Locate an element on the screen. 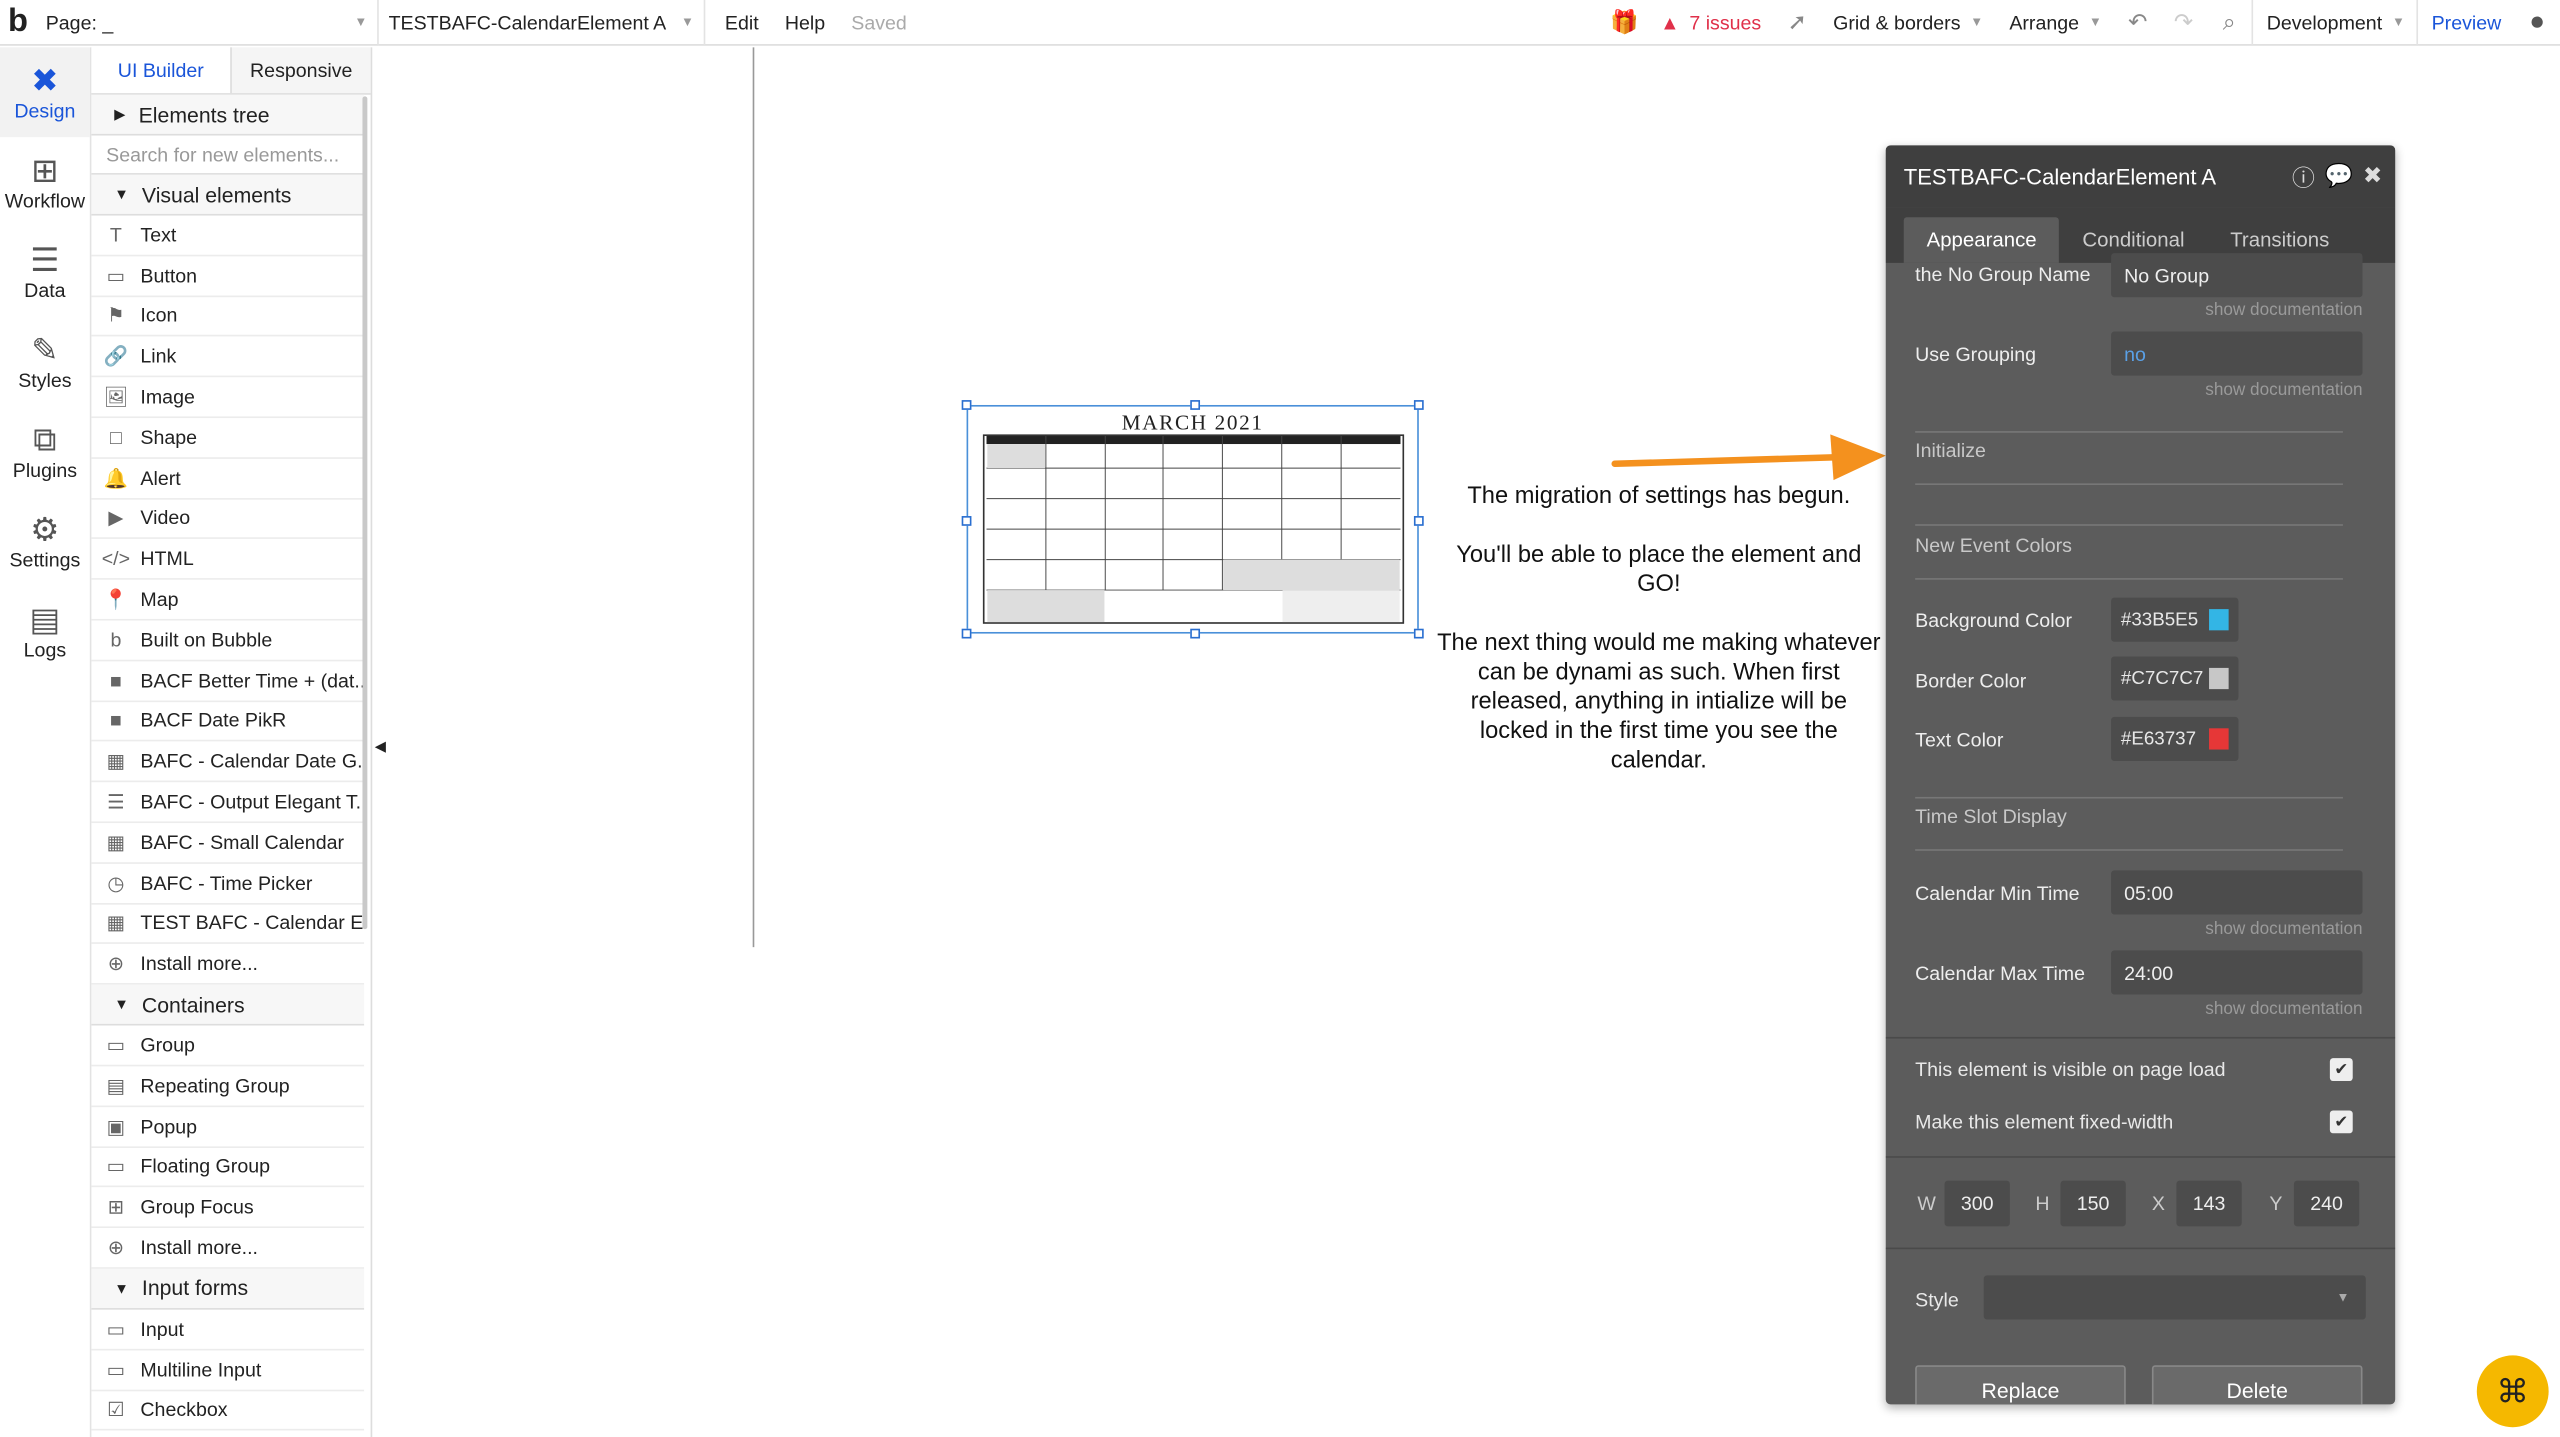  property-editor-header: TESTBAFC-CalendarElement A ⓘ 💬 ✖ is located at coordinates (2140, 176).